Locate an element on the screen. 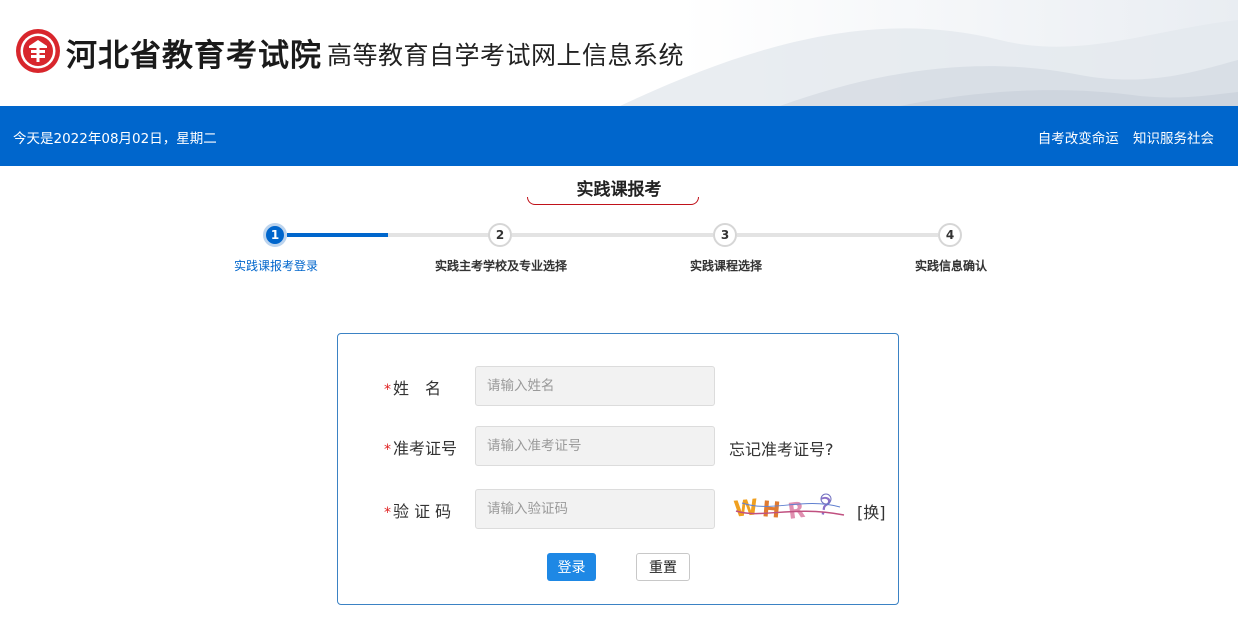  slogan-2: 知识服务社会 is located at coordinates (1173, 139).